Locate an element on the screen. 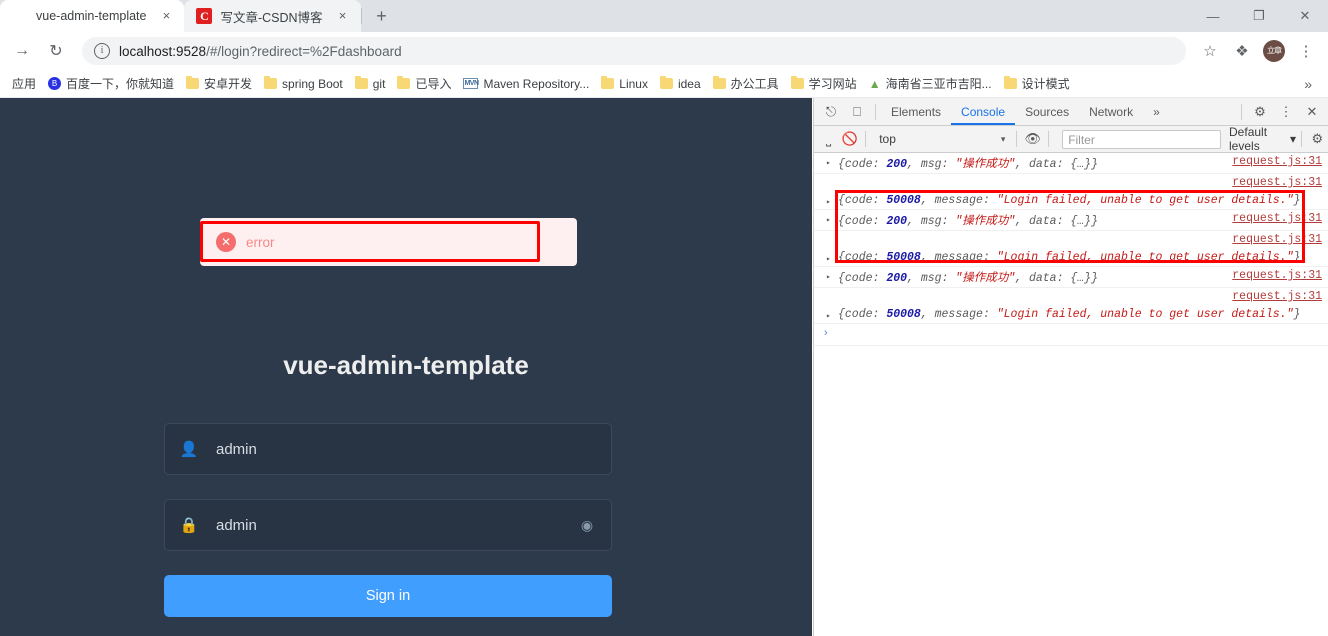 Image resolution: width=1328 pixels, height=636 pixels. tab-close-icon-1: × is located at coordinates (166, 16).